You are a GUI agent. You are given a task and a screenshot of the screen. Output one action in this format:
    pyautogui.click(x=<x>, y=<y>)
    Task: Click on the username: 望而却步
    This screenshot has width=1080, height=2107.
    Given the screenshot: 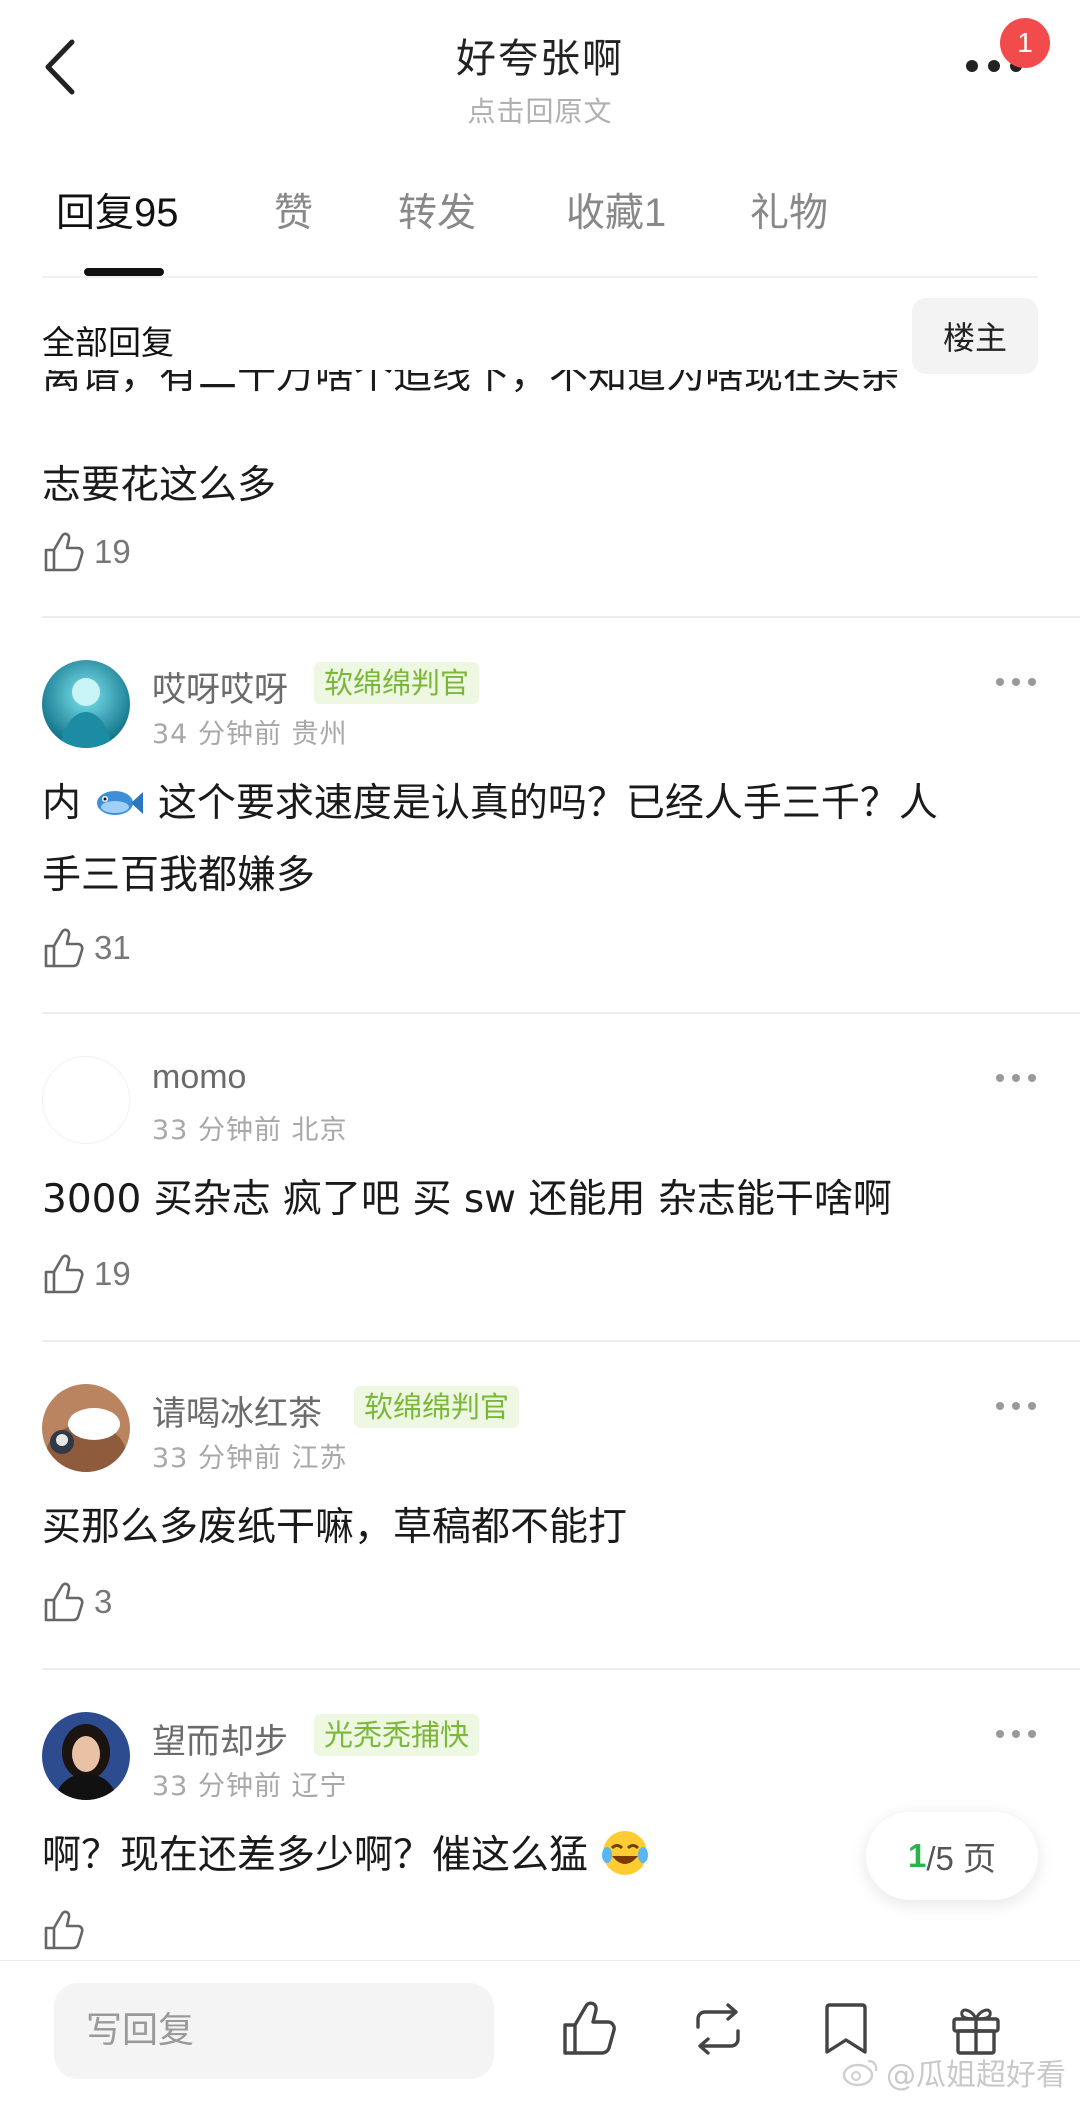 What is the action you would take?
    pyautogui.click(x=220, y=1738)
    